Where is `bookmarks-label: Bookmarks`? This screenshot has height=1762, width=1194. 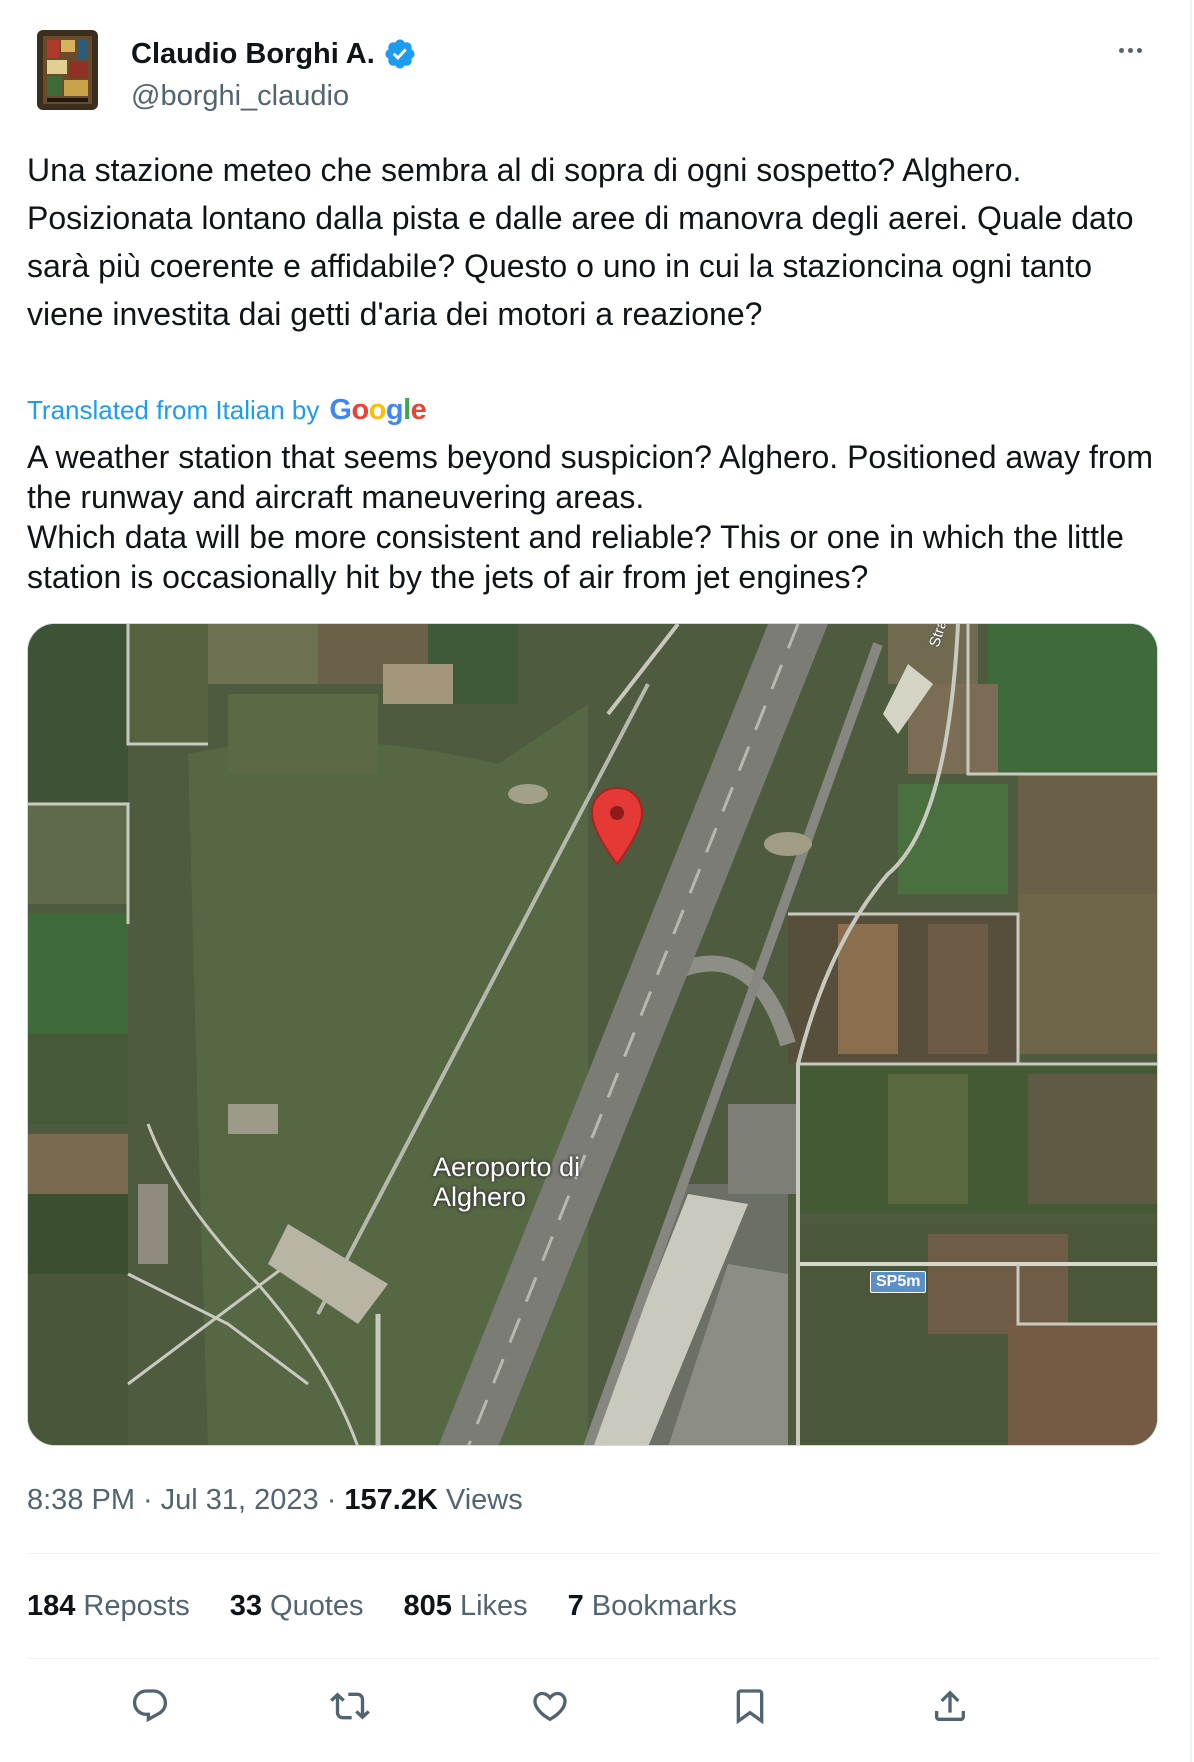
bookmarks-label: Bookmarks is located at coordinates (664, 1605).